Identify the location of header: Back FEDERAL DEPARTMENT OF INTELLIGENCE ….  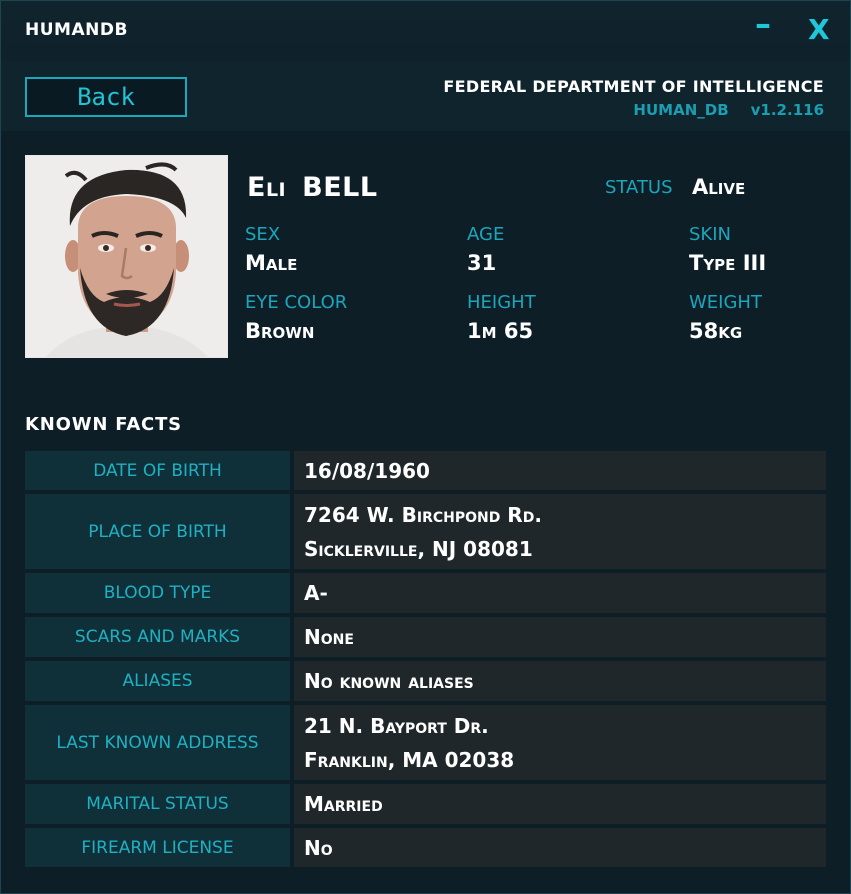
(425, 96).